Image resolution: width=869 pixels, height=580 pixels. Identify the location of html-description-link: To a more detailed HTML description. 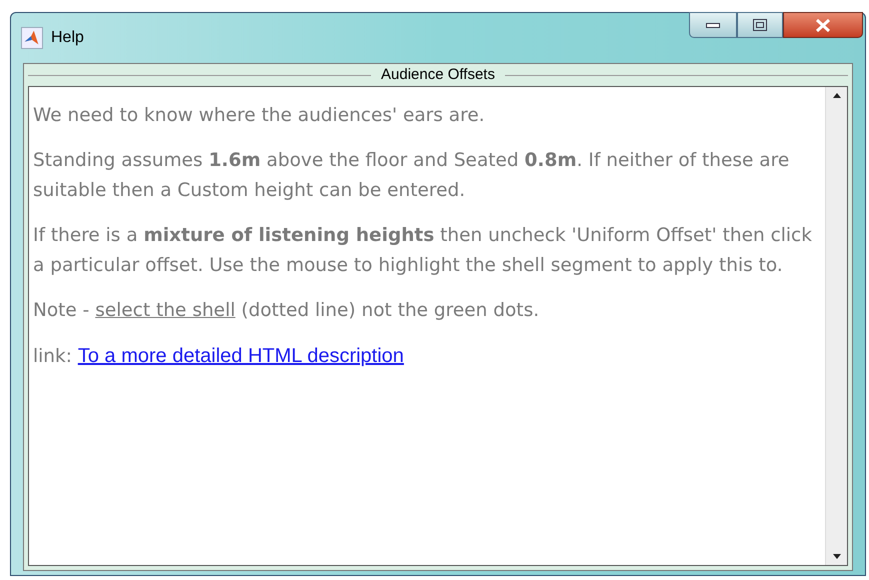
(241, 356).